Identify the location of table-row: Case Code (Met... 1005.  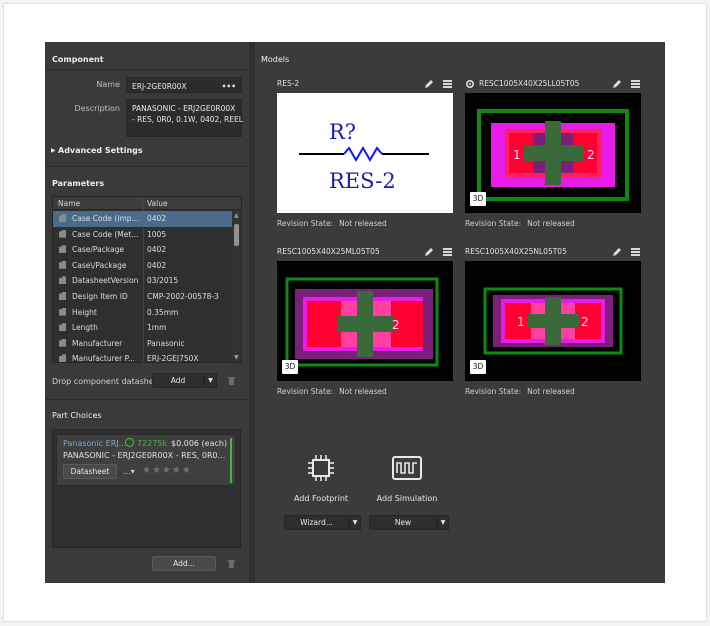
(143, 235).